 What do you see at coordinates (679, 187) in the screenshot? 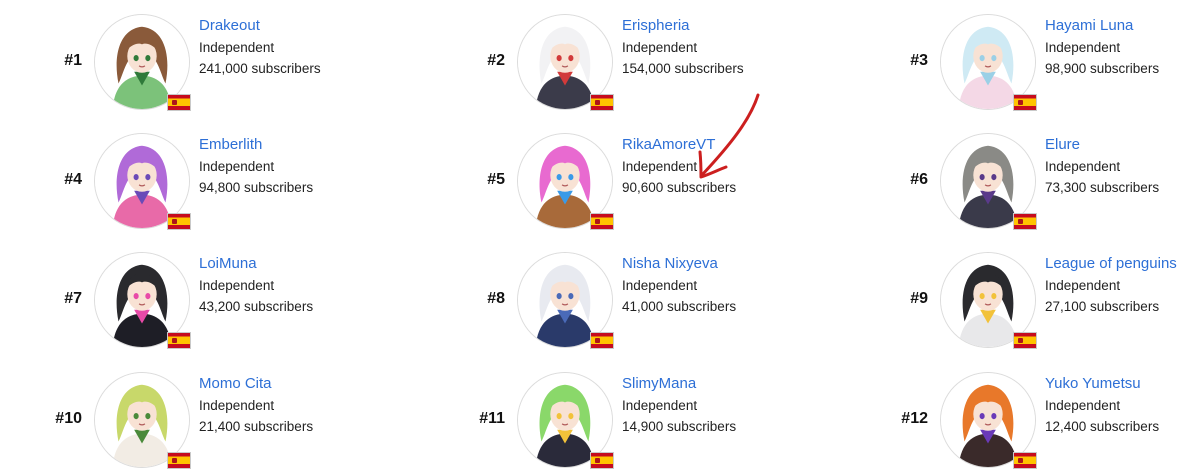
I see `subscriber-count: 90,600 subscribers` at bounding box center [679, 187].